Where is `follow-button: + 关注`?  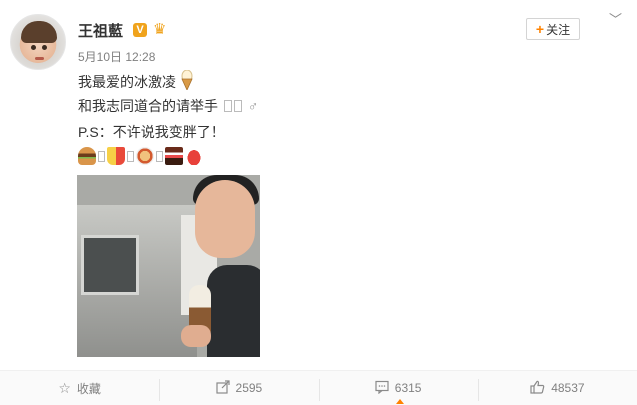
follow-button: + 关注 is located at coordinates (553, 29).